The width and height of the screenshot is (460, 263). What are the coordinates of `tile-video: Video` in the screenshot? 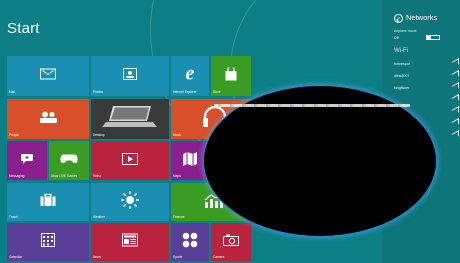 It's located at (130, 160).